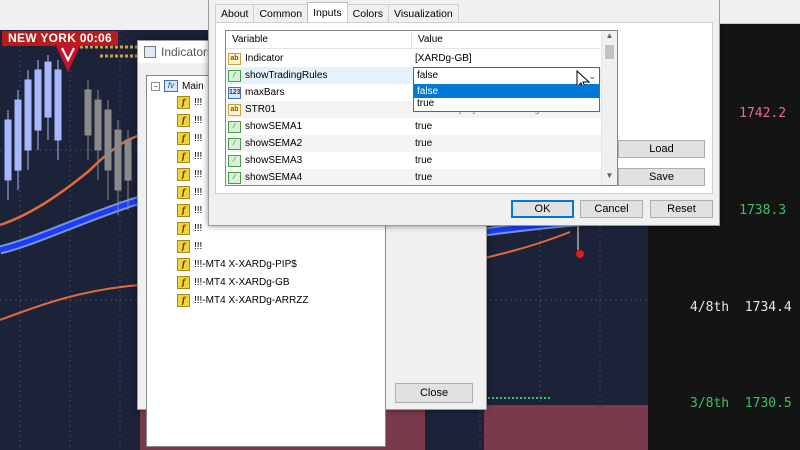  What do you see at coordinates (507, 58) in the screenshot?
I see `input-value: [XARDg-GB]` at bounding box center [507, 58].